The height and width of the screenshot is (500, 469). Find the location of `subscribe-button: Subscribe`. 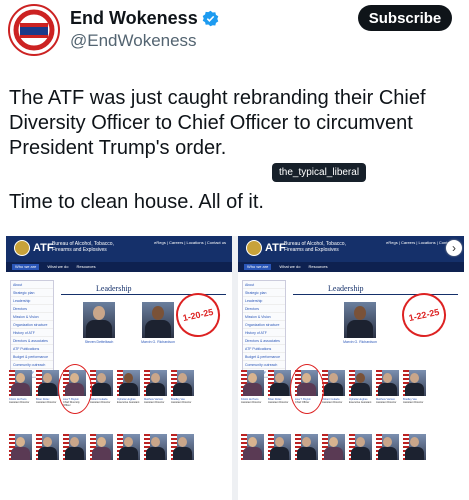

subscribe-button: Subscribe is located at coordinates (405, 18).